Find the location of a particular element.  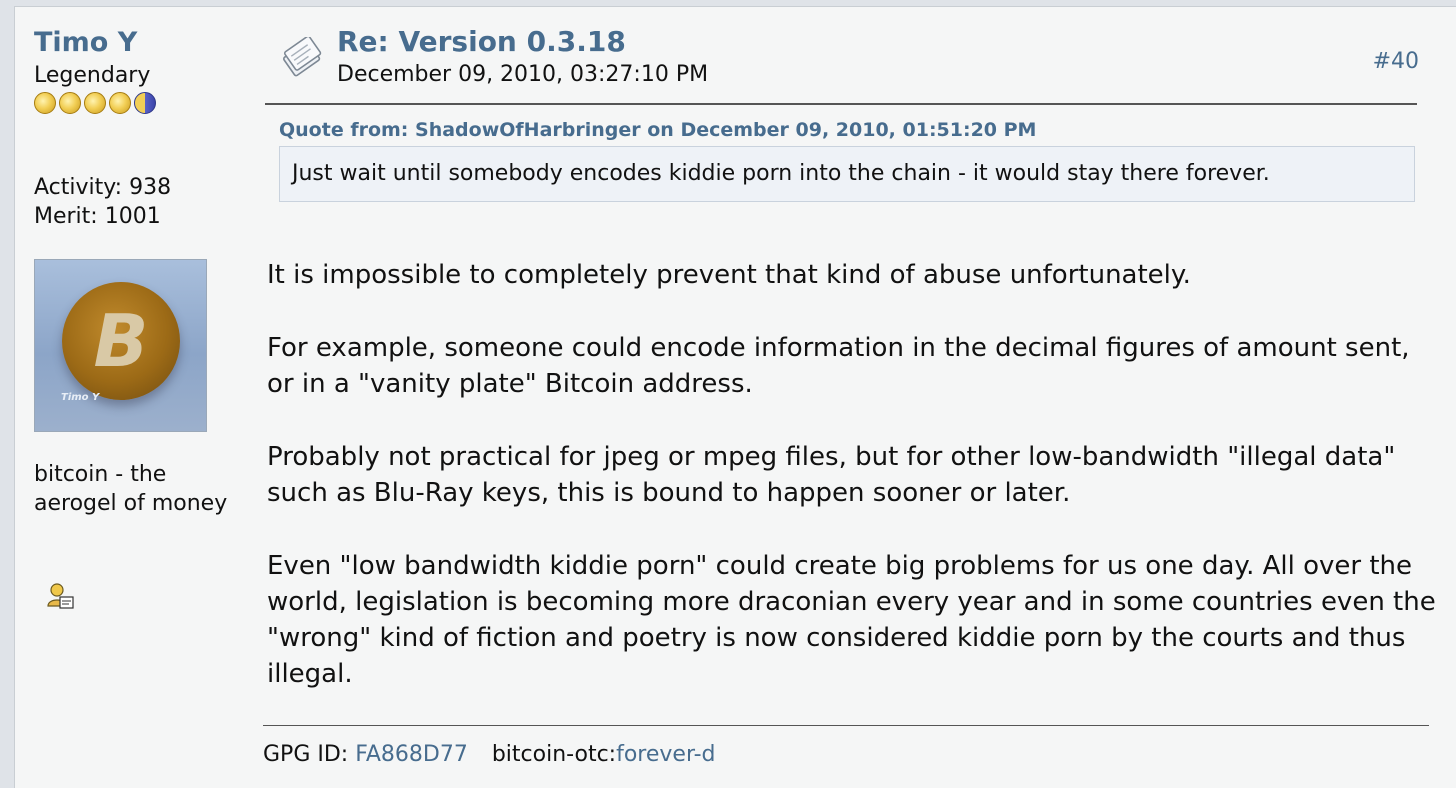

signature-divider is located at coordinates (846, 725).